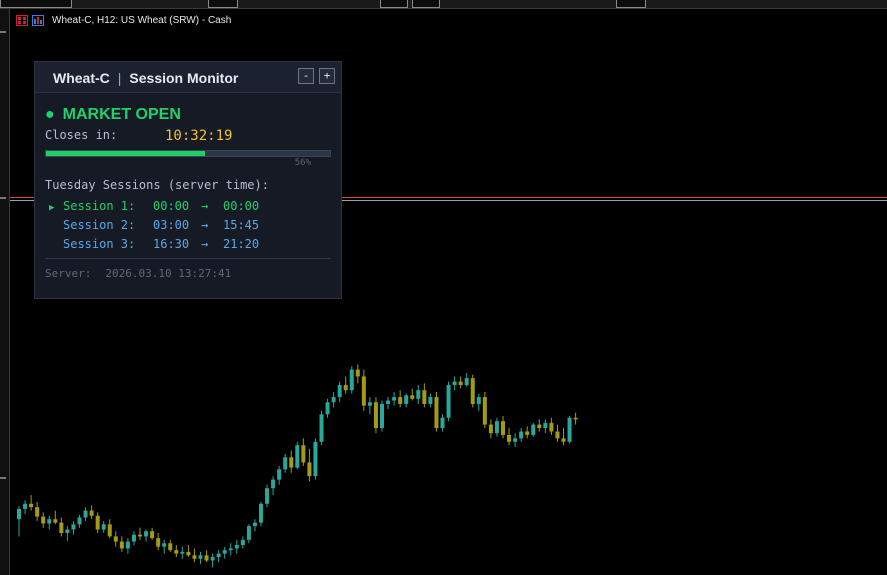 The width and height of the screenshot is (887, 575). What do you see at coordinates (171, 225) in the screenshot?
I see `session-start: 03:00` at bounding box center [171, 225].